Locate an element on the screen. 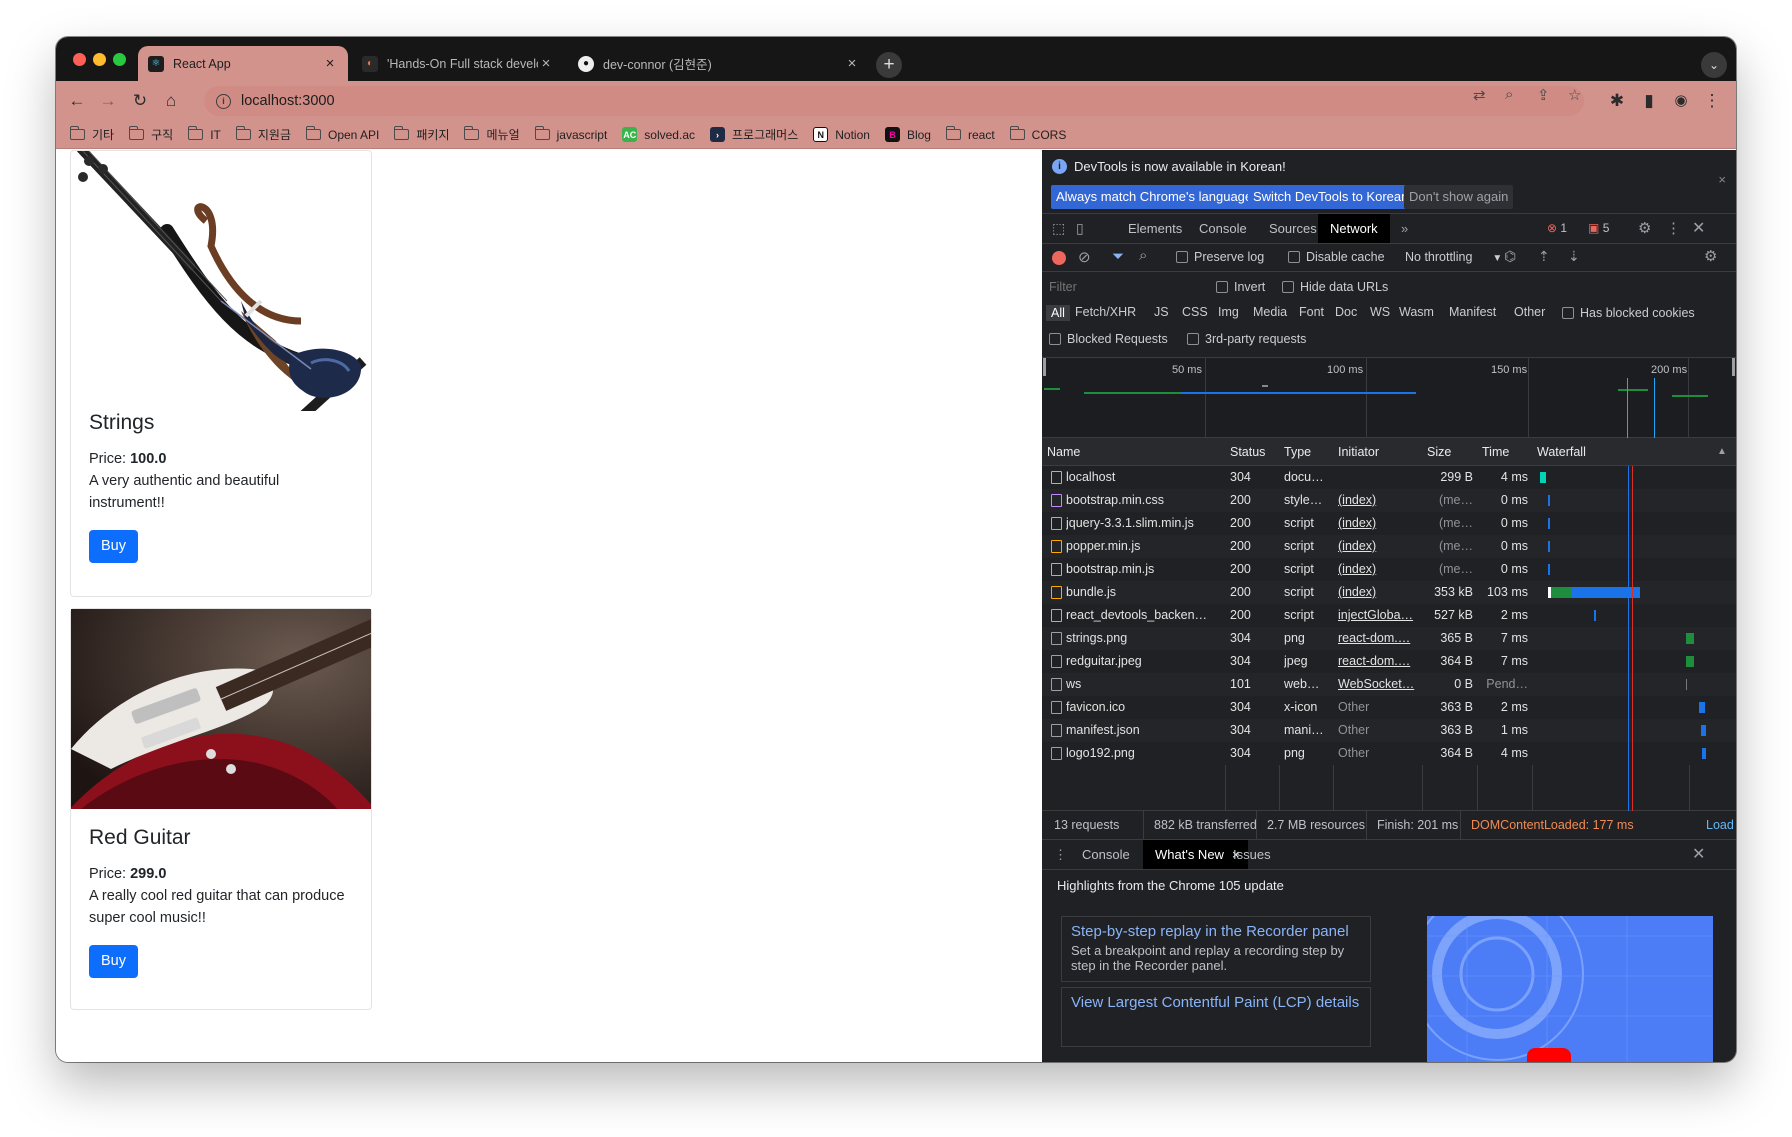 Image resolution: width=1792 pixels, height=1137 pixels. bookmark-item: CORS is located at coordinates (1037, 134).